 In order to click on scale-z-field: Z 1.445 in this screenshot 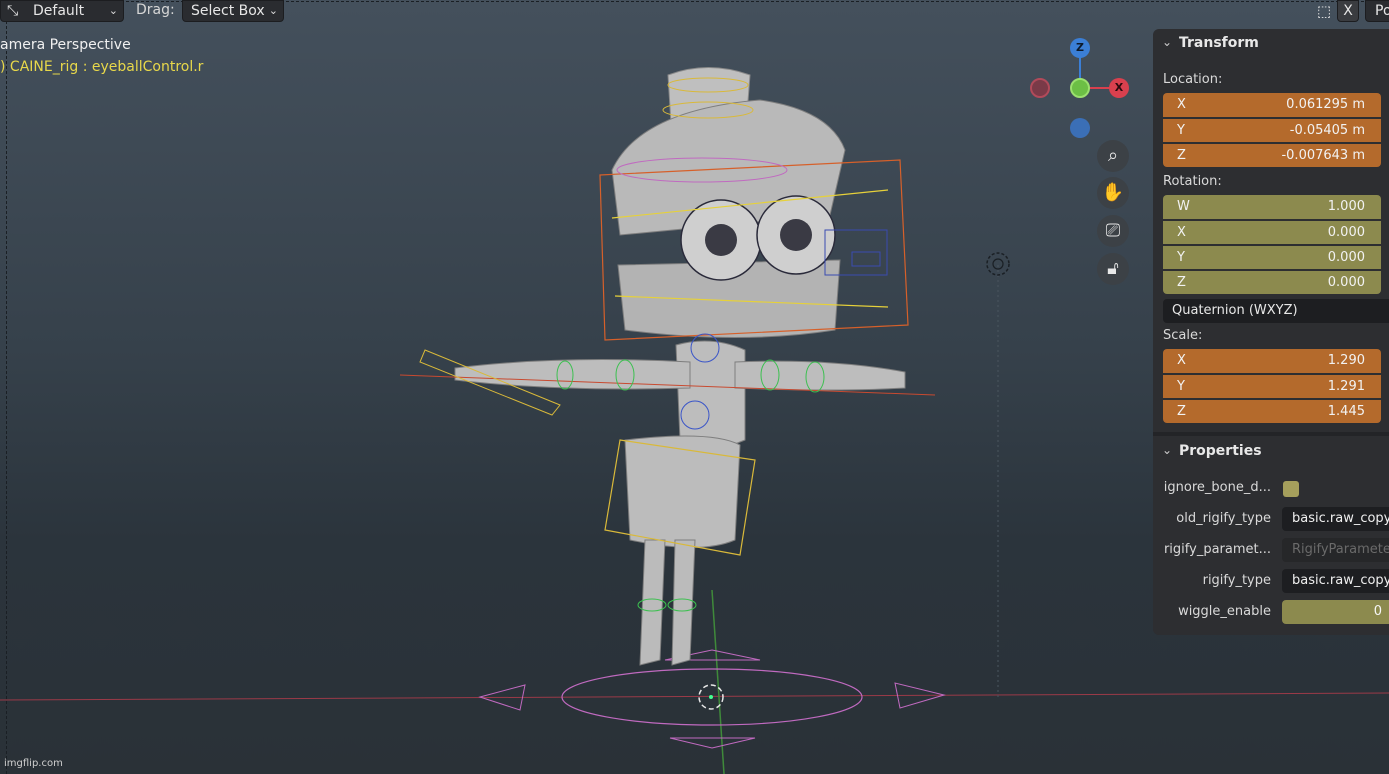, I will do `click(1272, 411)`.